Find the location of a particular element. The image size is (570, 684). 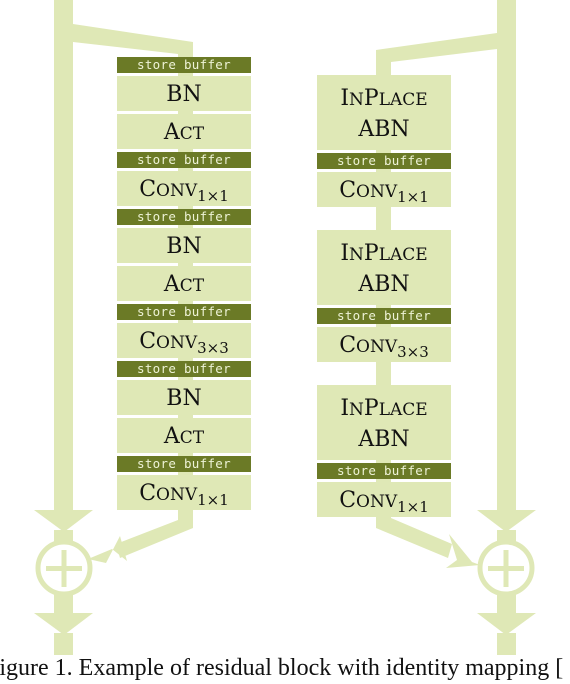

right-residual-arrowhead is located at coordinates (463, 551).